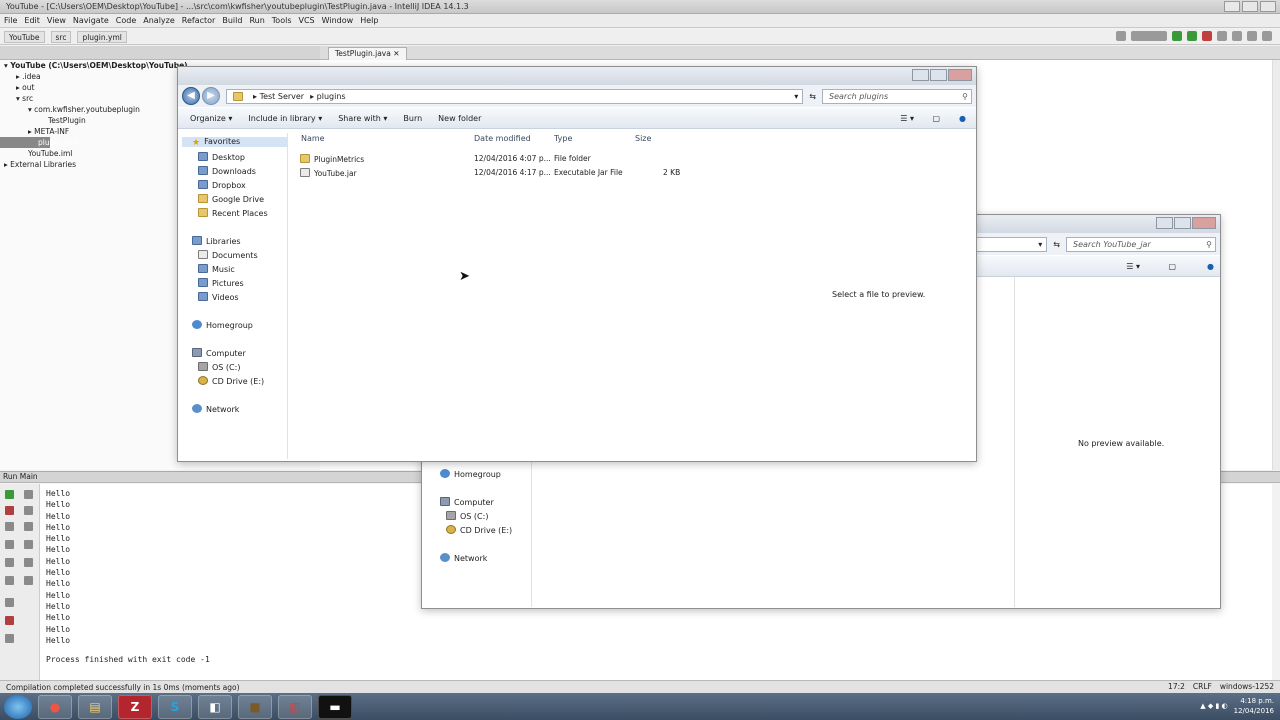  What do you see at coordinates (9, 526) in the screenshot?
I see `pause-icon` at bounding box center [9, 526].